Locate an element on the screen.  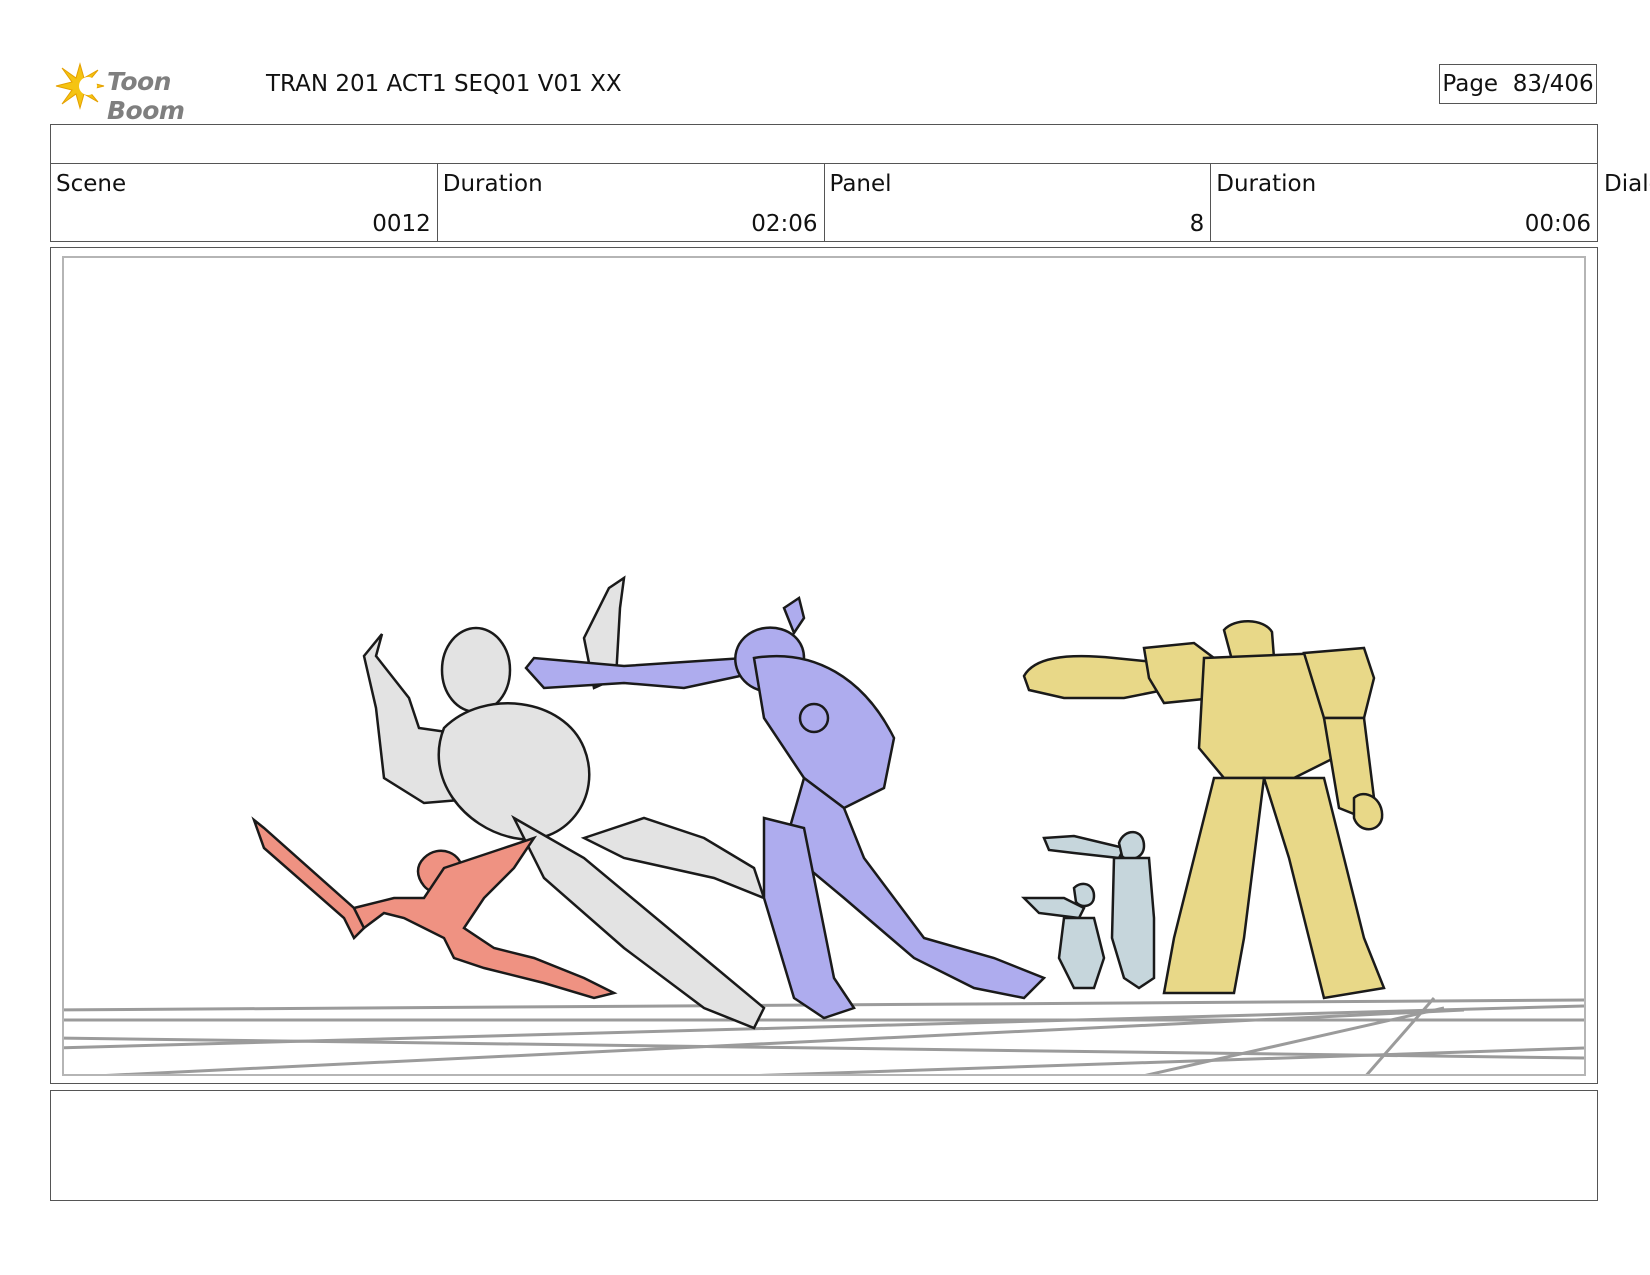
panel-label: Panel is located at coordinates (860, 184).